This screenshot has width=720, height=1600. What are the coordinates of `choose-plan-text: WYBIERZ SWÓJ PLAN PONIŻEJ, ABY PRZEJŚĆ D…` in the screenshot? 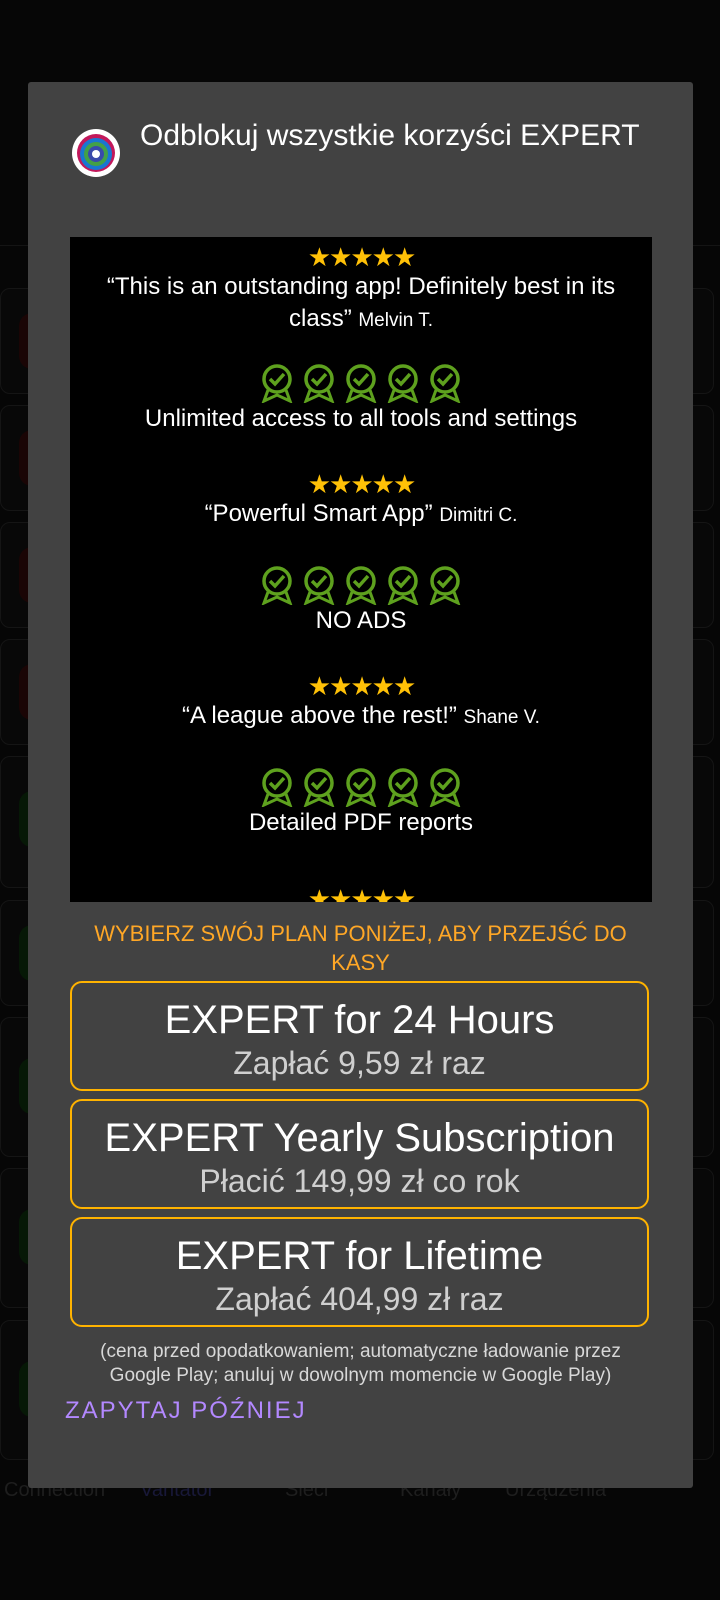 It's located at (360, 948).